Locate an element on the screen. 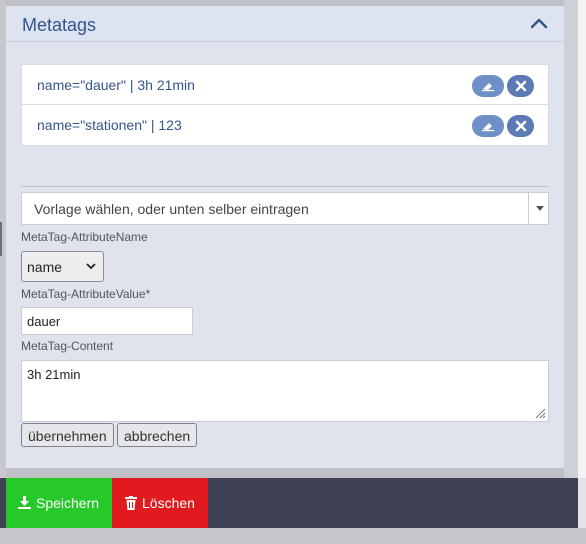 This screenshot has height=544, width=586. apply-button: übernehmen is located at coordinates (67, 435).